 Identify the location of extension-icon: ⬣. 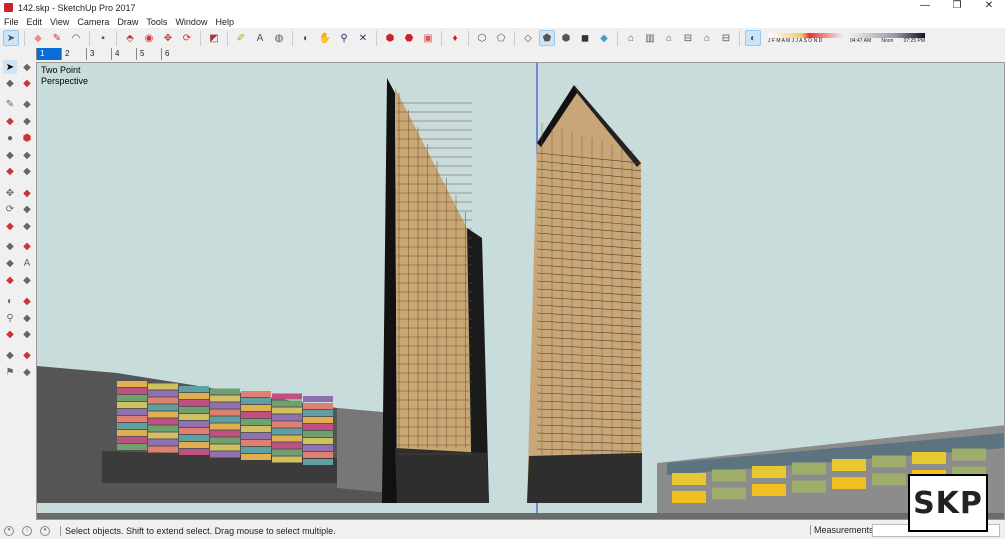
(409, 38).